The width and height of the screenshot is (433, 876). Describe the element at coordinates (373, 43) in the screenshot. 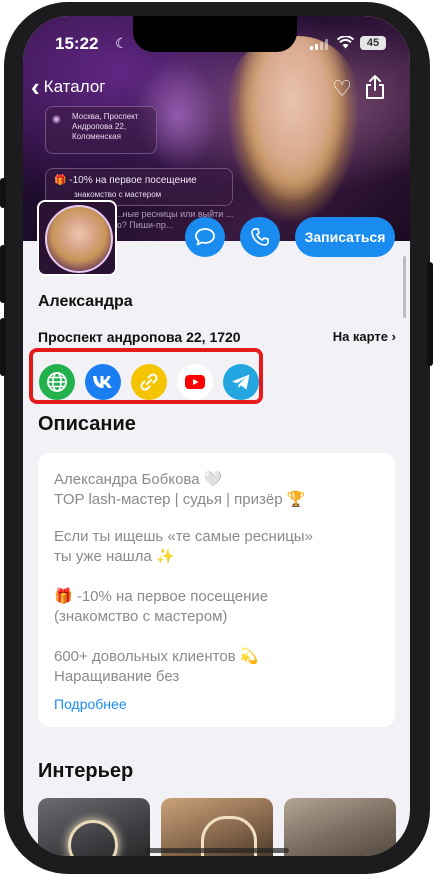

I see `battery-icon: 45` at that location.